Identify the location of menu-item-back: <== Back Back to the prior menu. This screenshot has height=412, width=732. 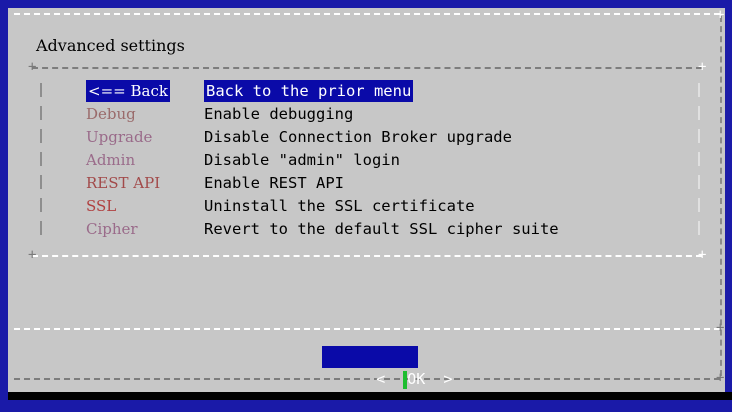
(366, 91).